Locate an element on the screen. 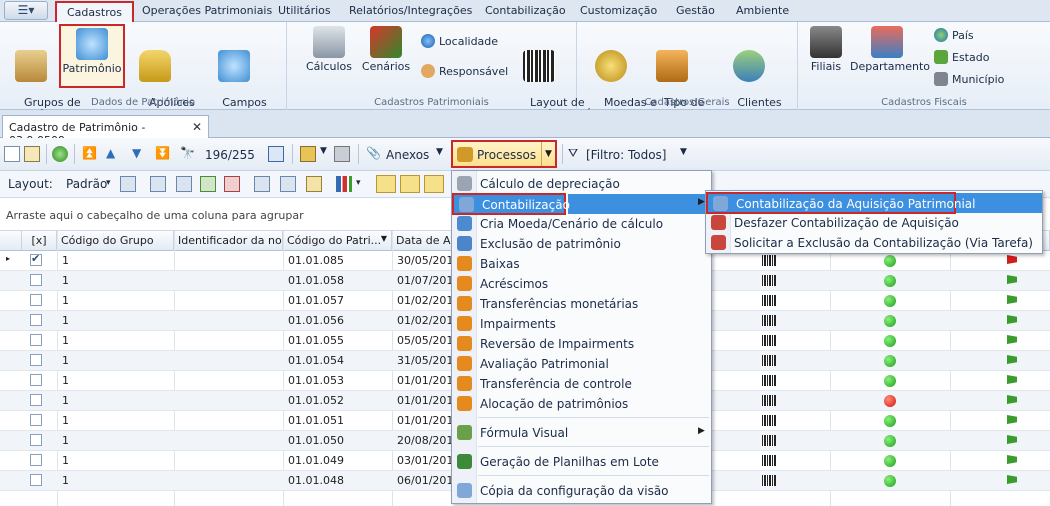 Image resolution: width=1050 pixels, height=506 pixels. upload-icon is located at coordinates (232, 184).